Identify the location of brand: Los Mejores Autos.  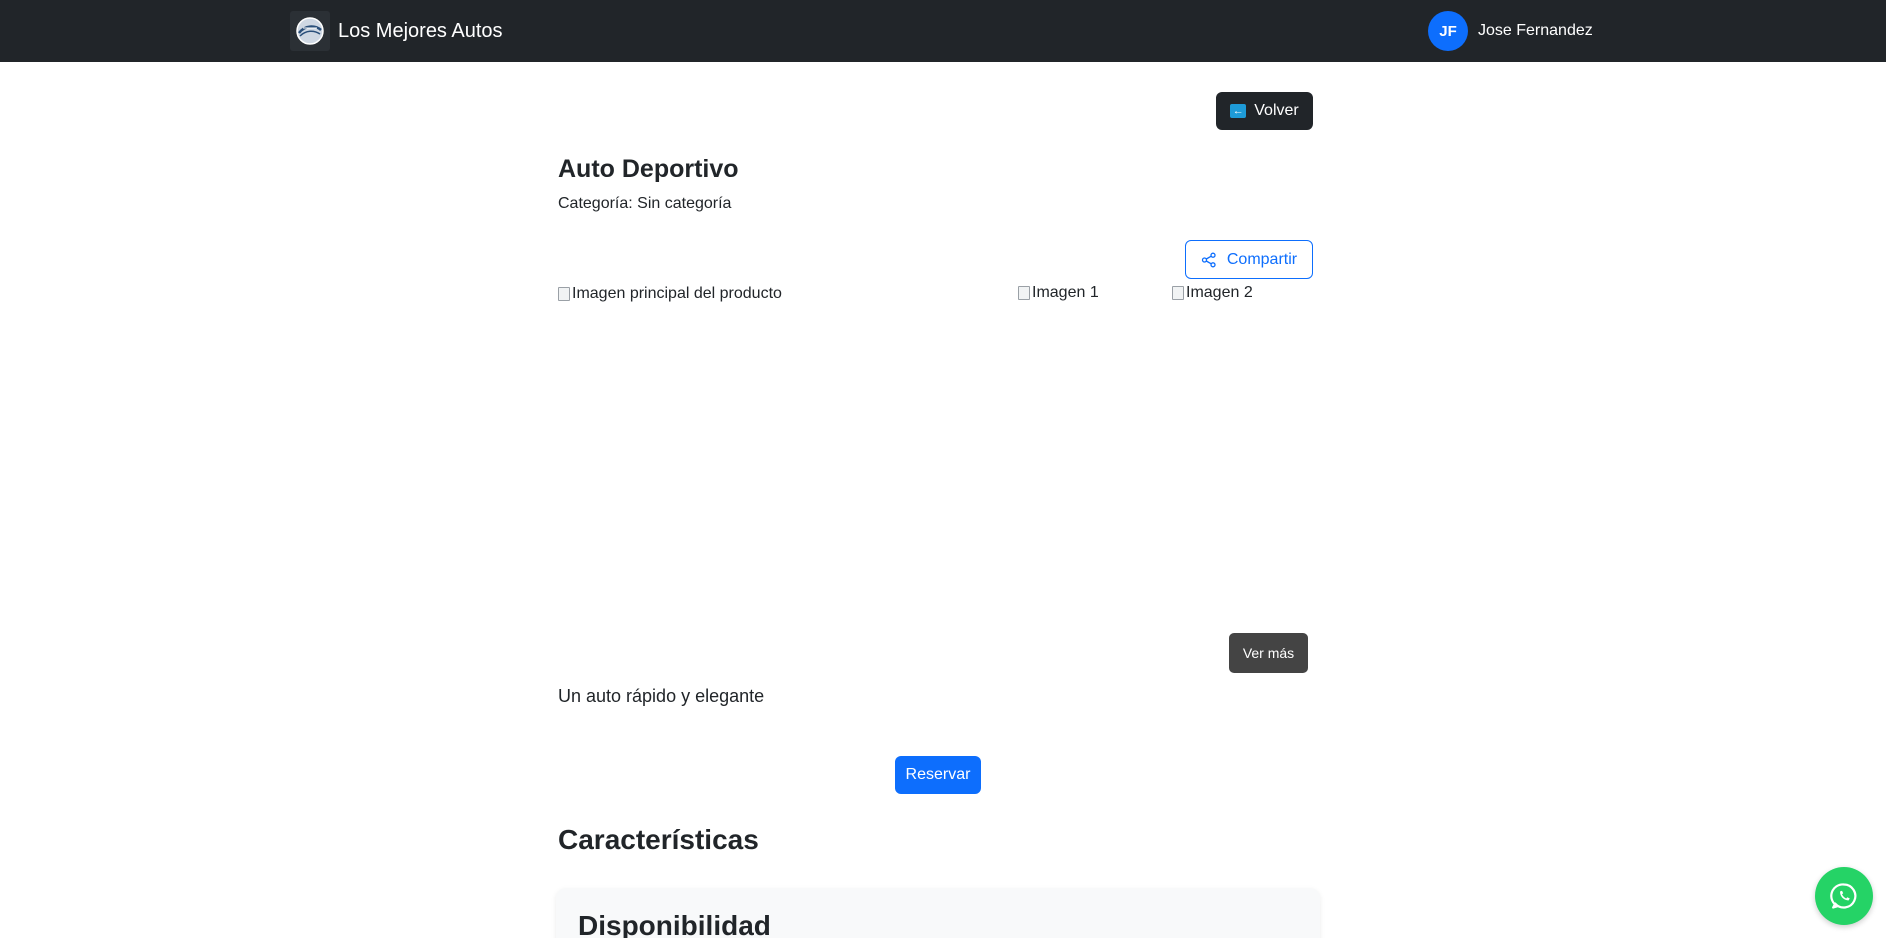
(396, 31).